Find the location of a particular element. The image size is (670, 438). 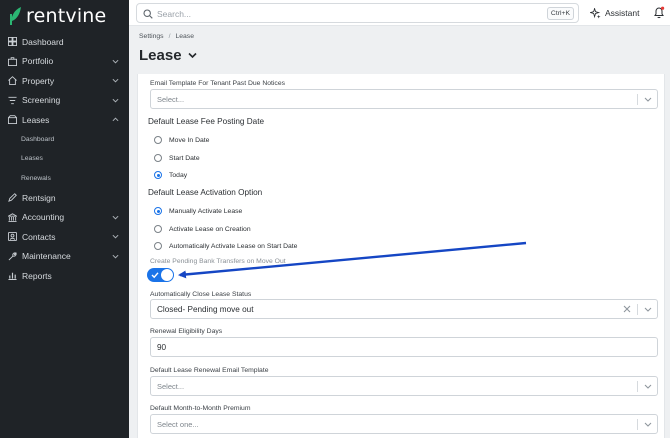

pending-transfers-toggle is located at coordinates (160, 275).